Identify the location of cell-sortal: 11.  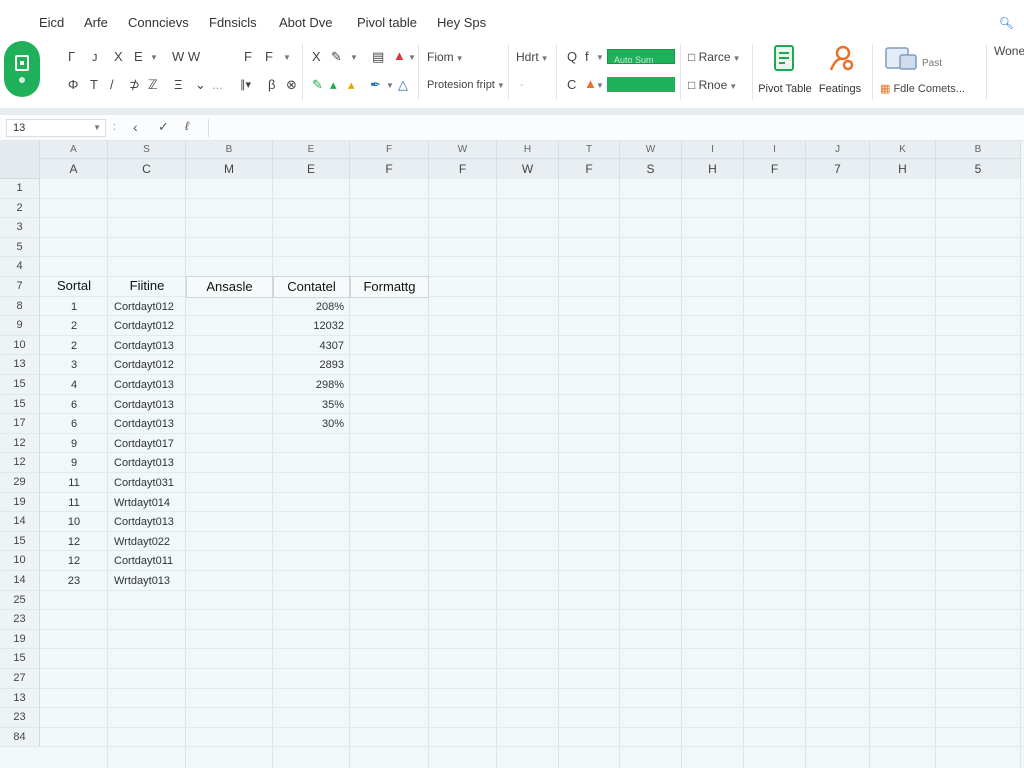
(74, 483).